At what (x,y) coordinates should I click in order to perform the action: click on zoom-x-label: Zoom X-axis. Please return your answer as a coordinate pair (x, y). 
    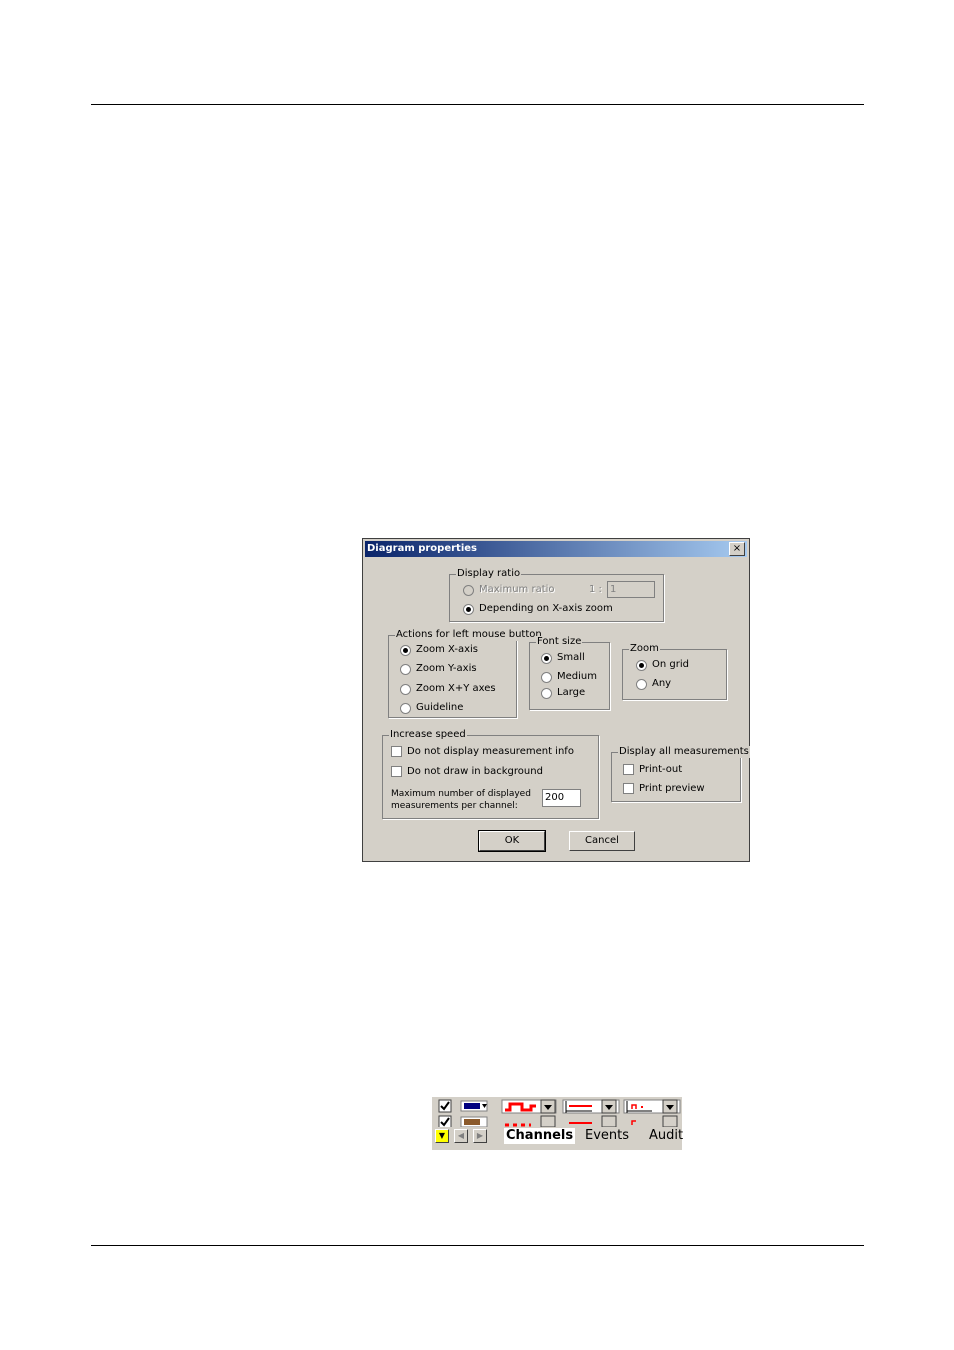
    Looking at the image, I should click on (447, 649).